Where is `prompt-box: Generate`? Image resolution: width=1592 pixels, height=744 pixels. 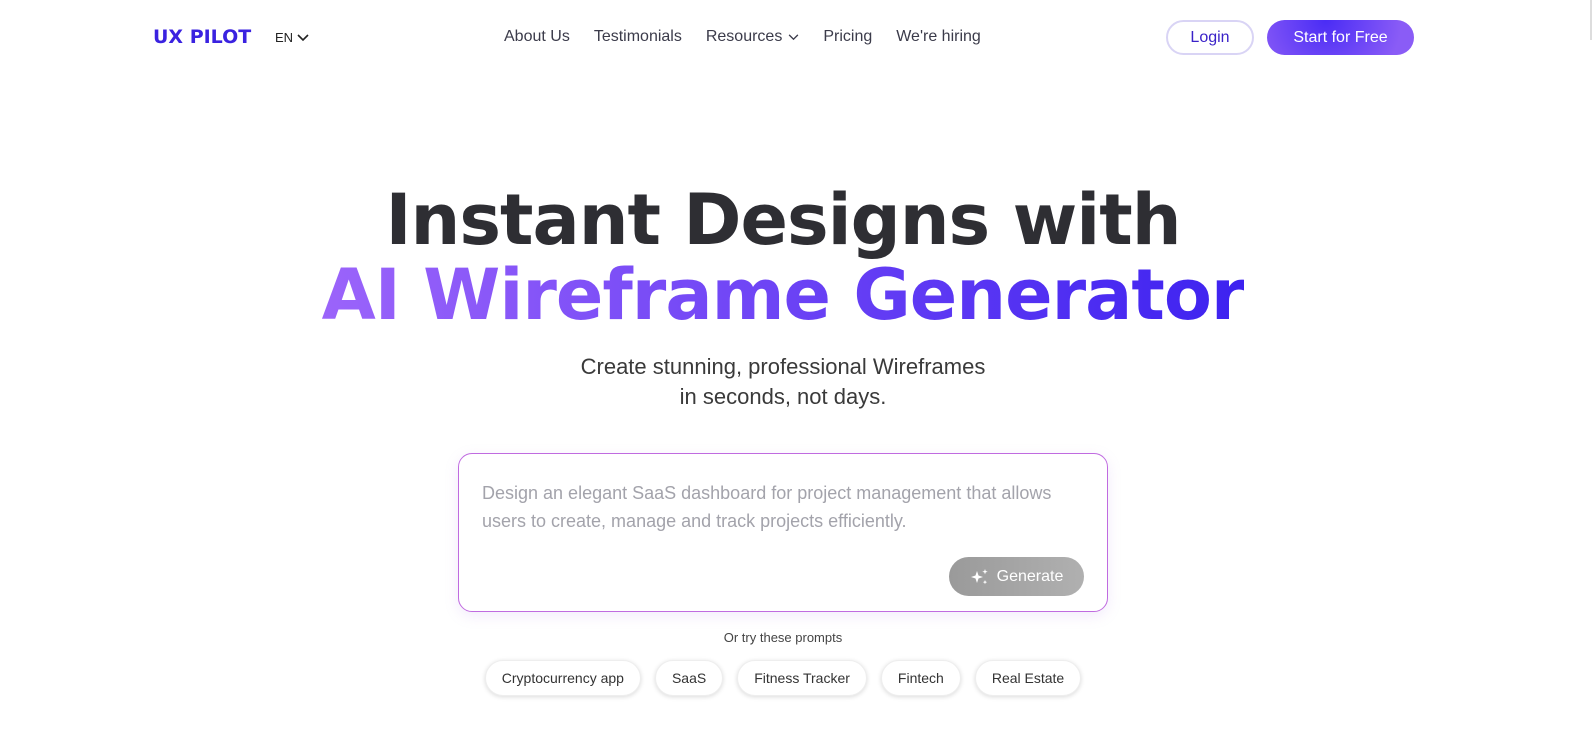 prompt-box: Generate is located at coordinates (783, 532).